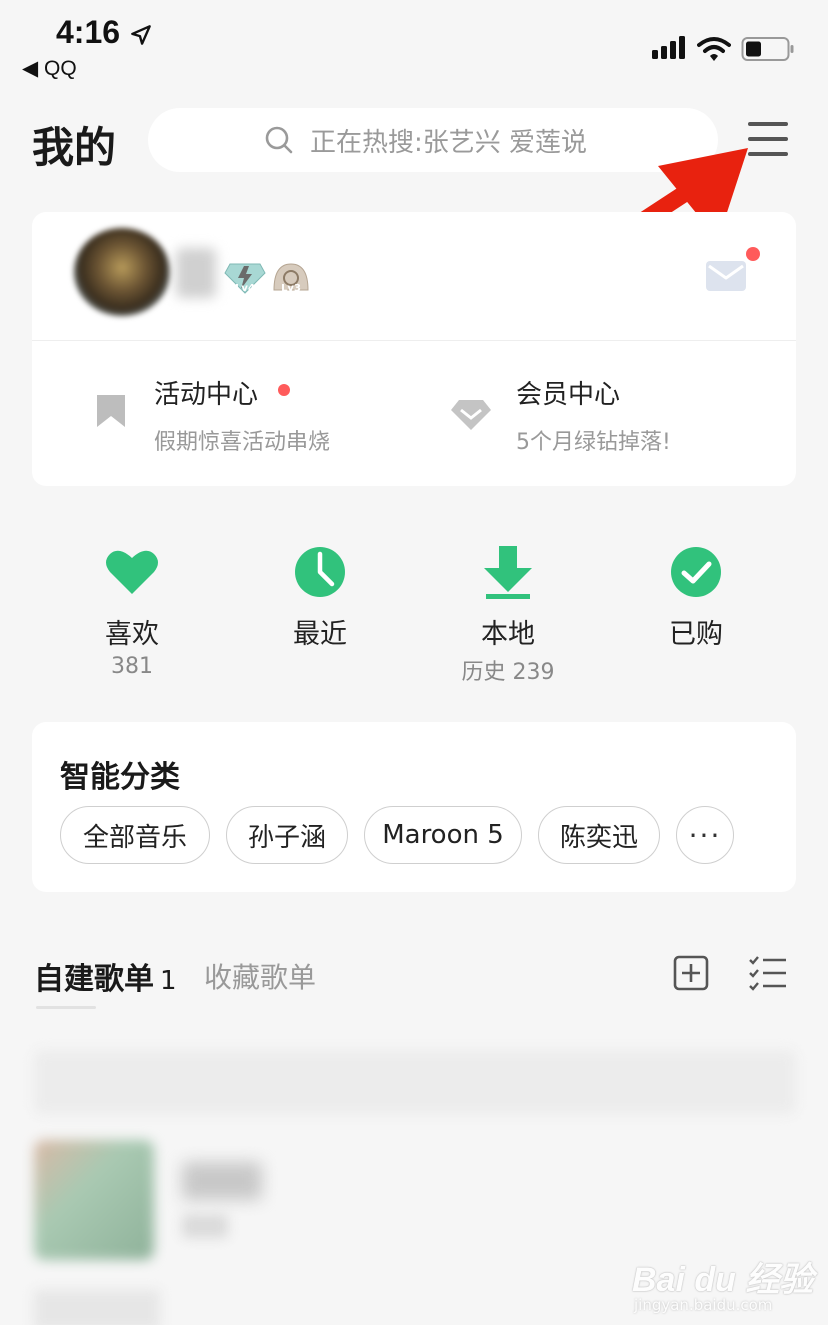  I want to click on chip-sun-zihan: 孙子涵, so click(287, 835).